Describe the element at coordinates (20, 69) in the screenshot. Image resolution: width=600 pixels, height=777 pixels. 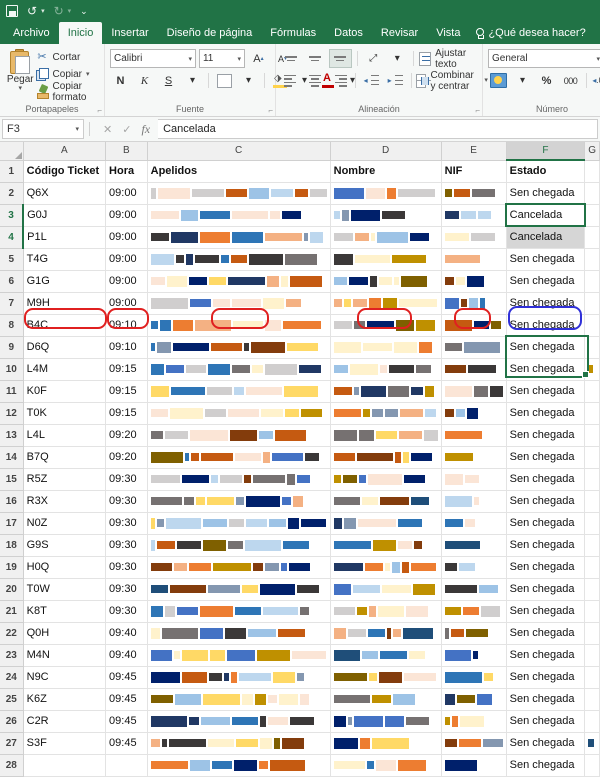
I see `paste-button: Pegar ▾` at that location.